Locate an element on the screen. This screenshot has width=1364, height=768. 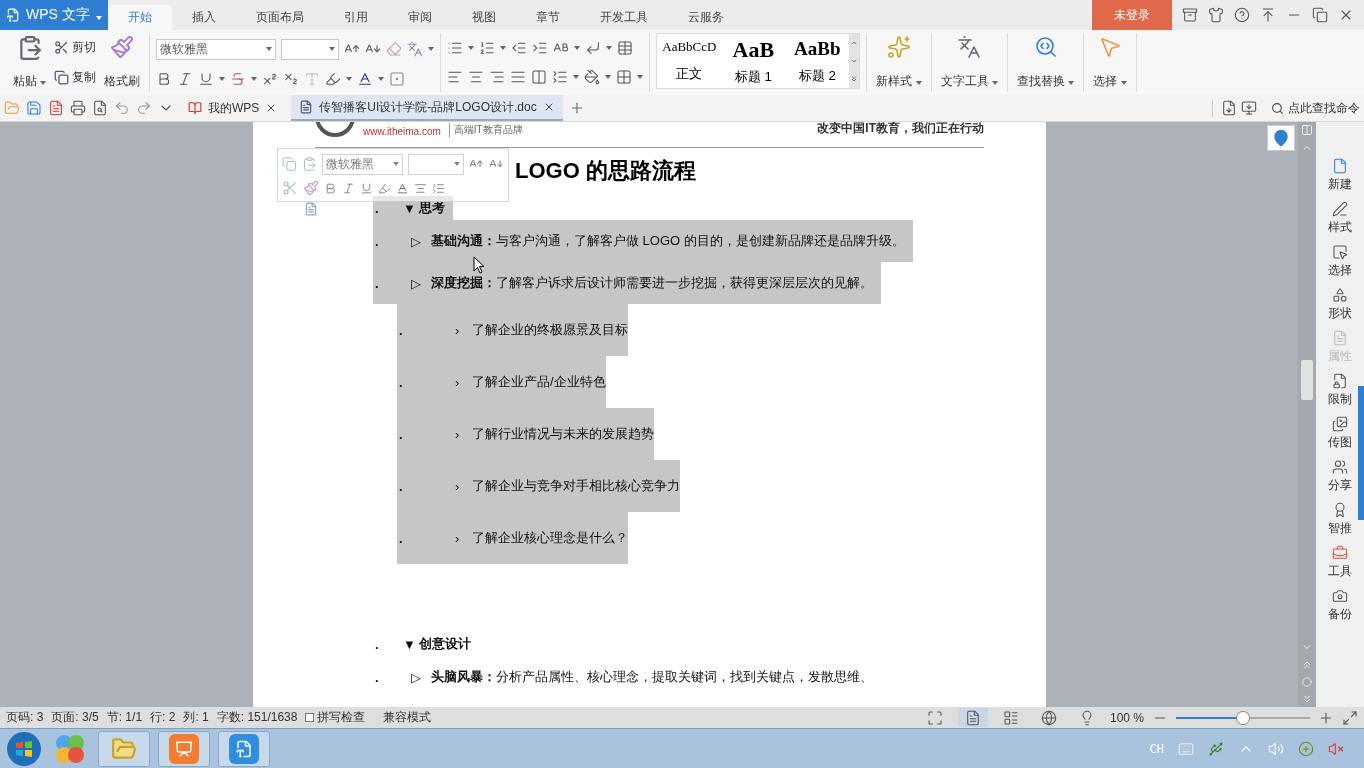
ribbon-tool-button: 文字工具 is located at coordinates (969, 62).